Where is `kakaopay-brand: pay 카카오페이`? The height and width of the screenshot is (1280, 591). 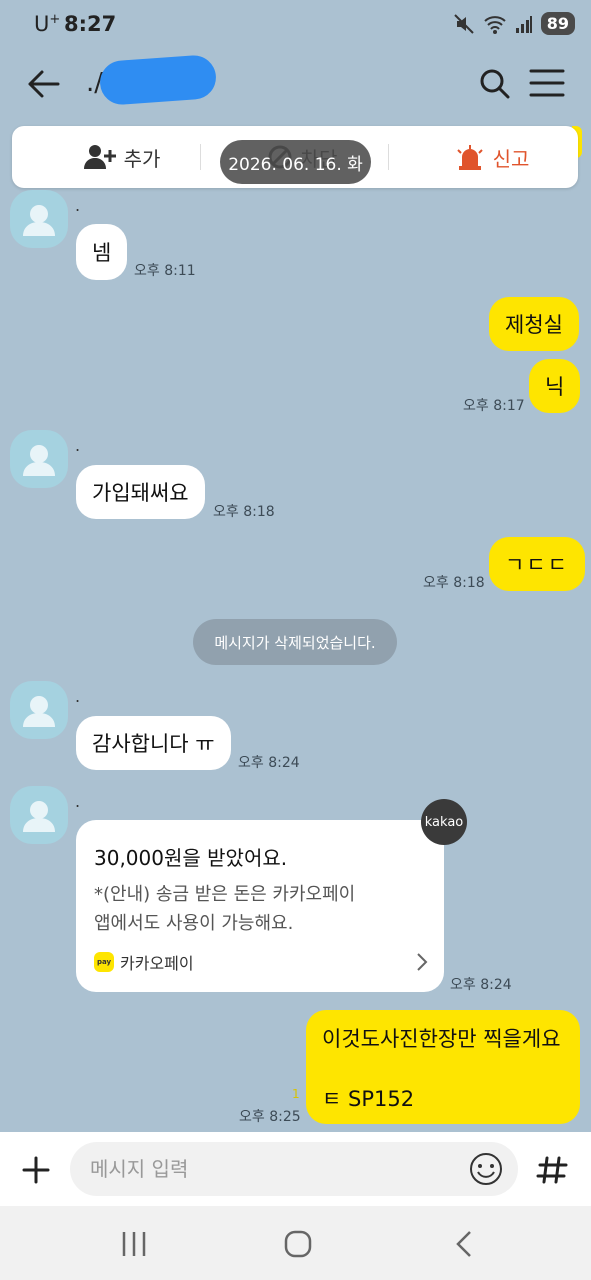
kakaopay-brand: pay 카카오페이 is located at coordinates (144, 962).